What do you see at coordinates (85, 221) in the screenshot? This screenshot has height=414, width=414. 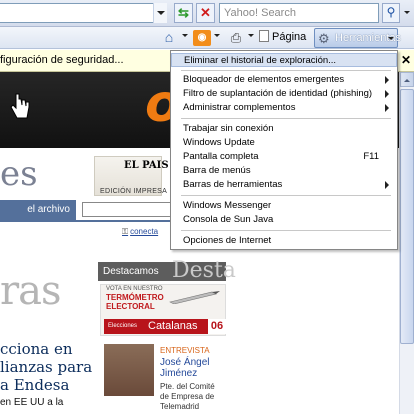 I see `divider` at bounding box center [85, 221].